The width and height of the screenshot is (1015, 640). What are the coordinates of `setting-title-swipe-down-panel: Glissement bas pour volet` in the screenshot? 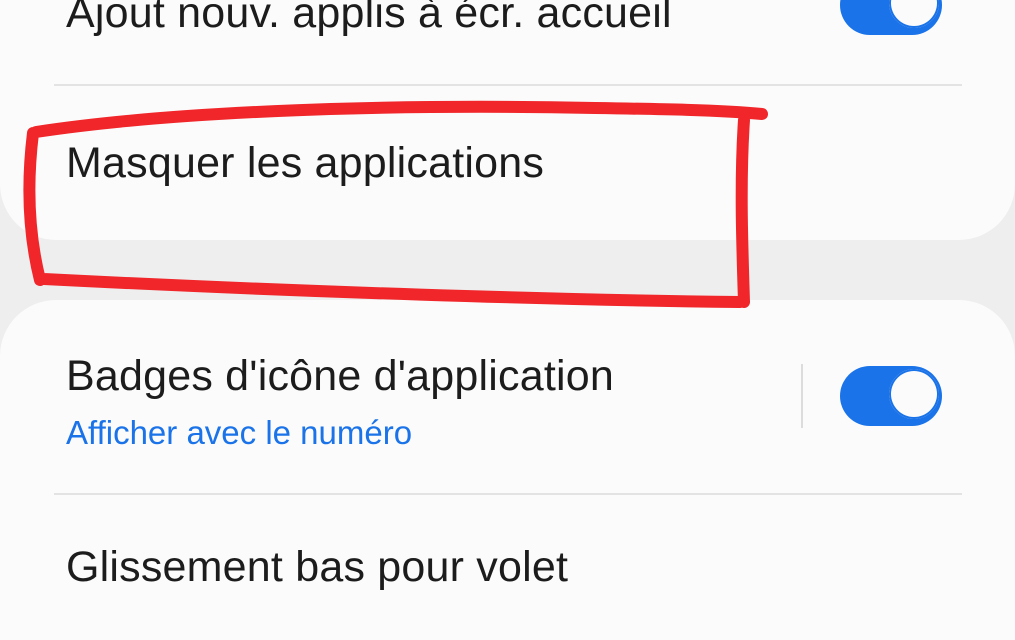 It's located at (317, 567).